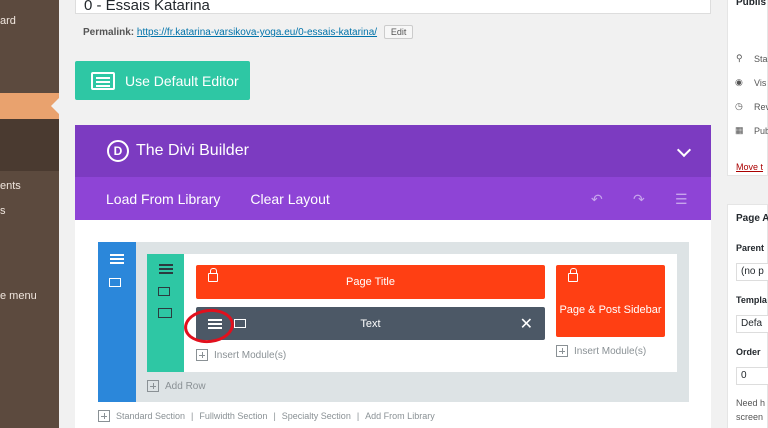 The height and width of the screenshot is (428, 768). Describe the element at coordinates (164, 291) in the screenshot. I see `row-duplicate-icon` at that location.